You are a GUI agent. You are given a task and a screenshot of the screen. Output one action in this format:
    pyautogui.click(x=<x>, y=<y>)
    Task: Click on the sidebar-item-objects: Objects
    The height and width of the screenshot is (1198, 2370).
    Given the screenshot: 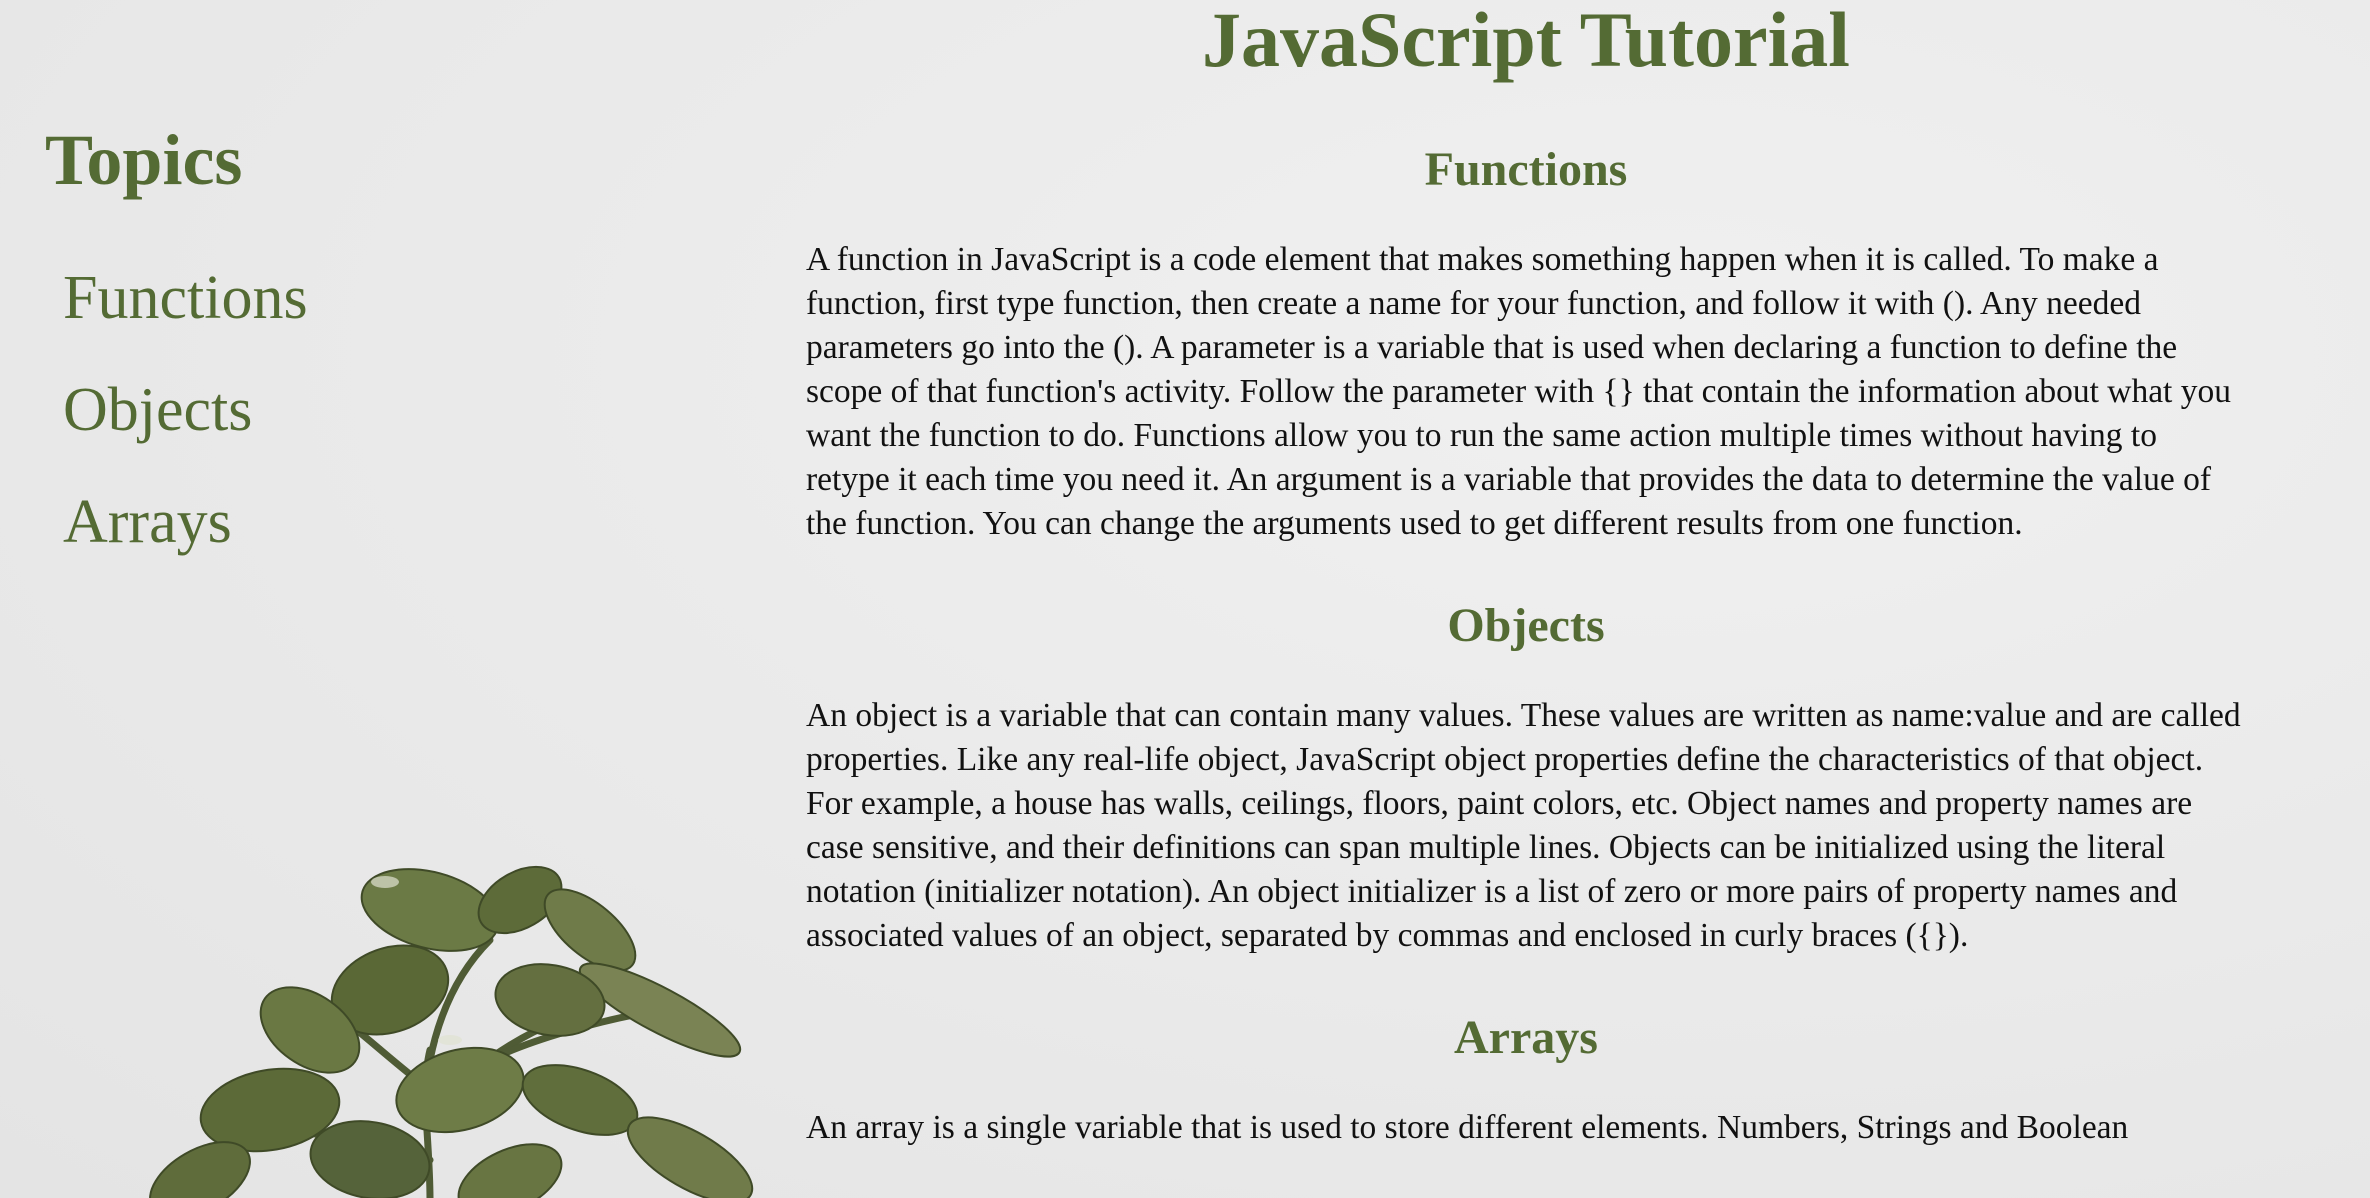 What is the action you would take?
    pyautogui.click(x=395, y=410)
    